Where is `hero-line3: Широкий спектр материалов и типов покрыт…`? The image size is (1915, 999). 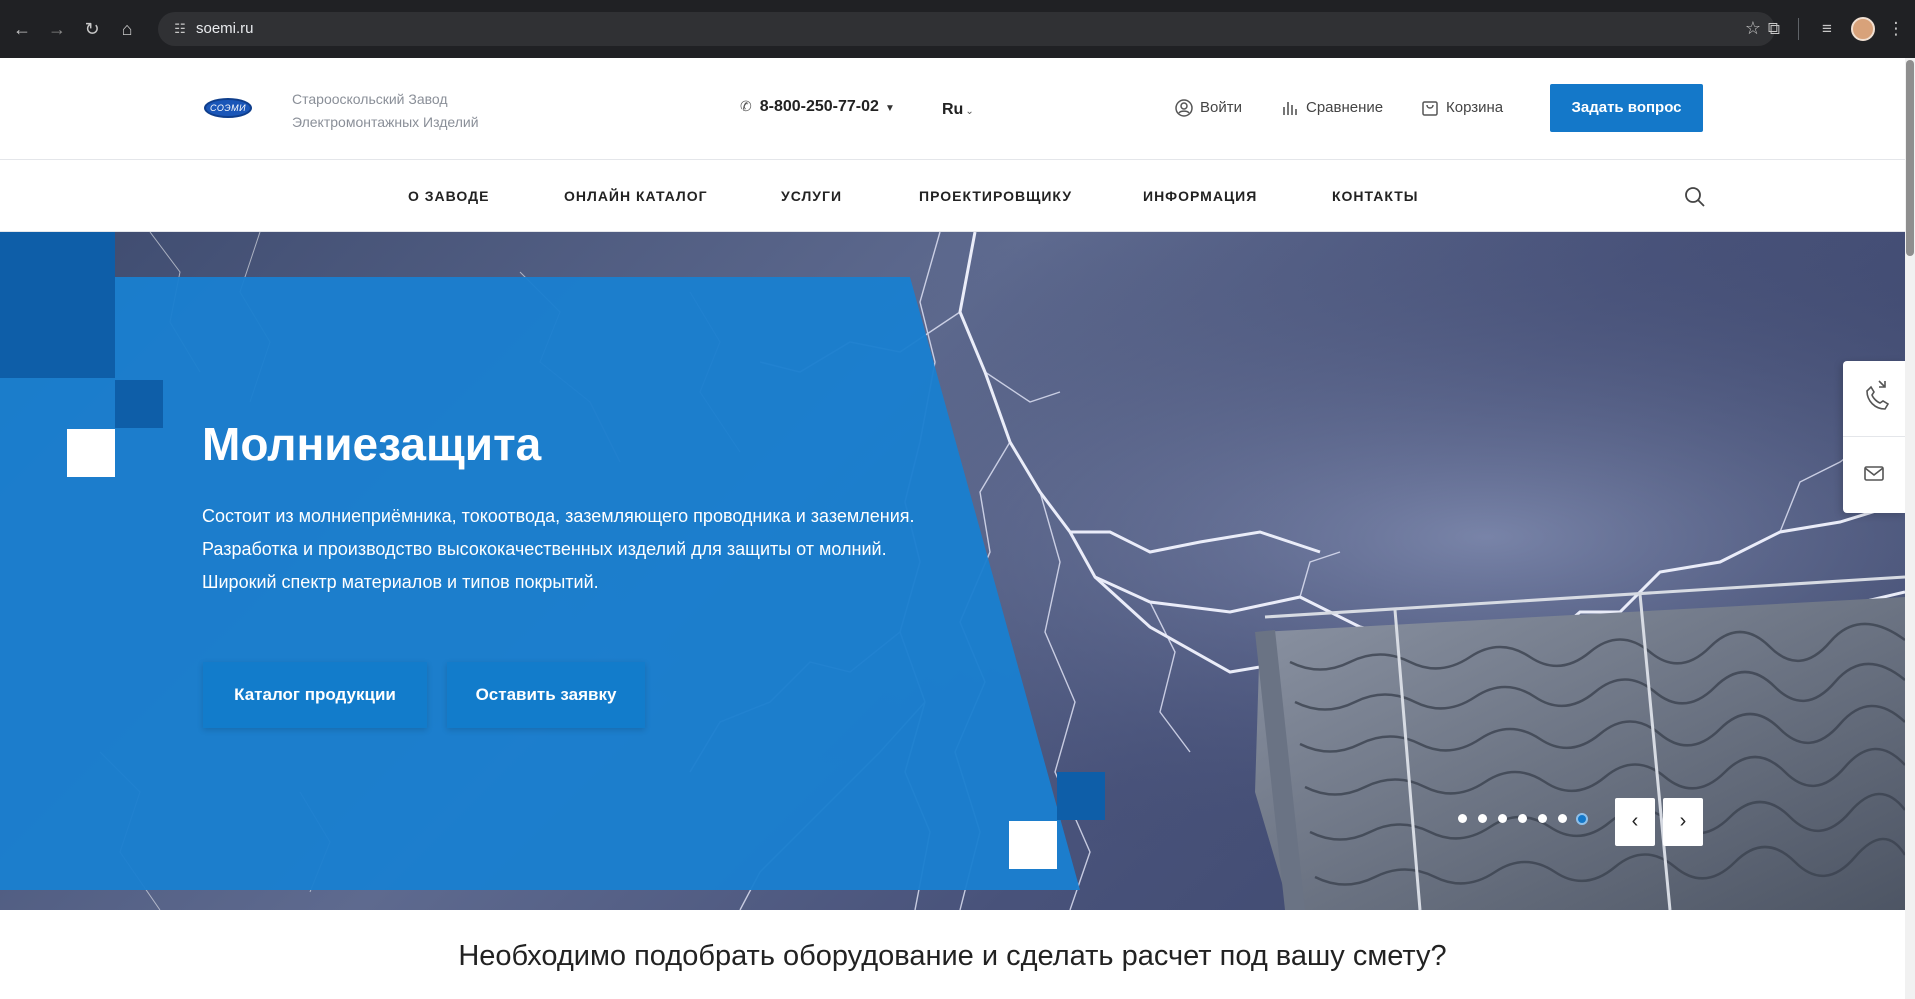
hero-line3: Широкий спектр материалов и типов покрыт… is located at coordinates (400, 582).